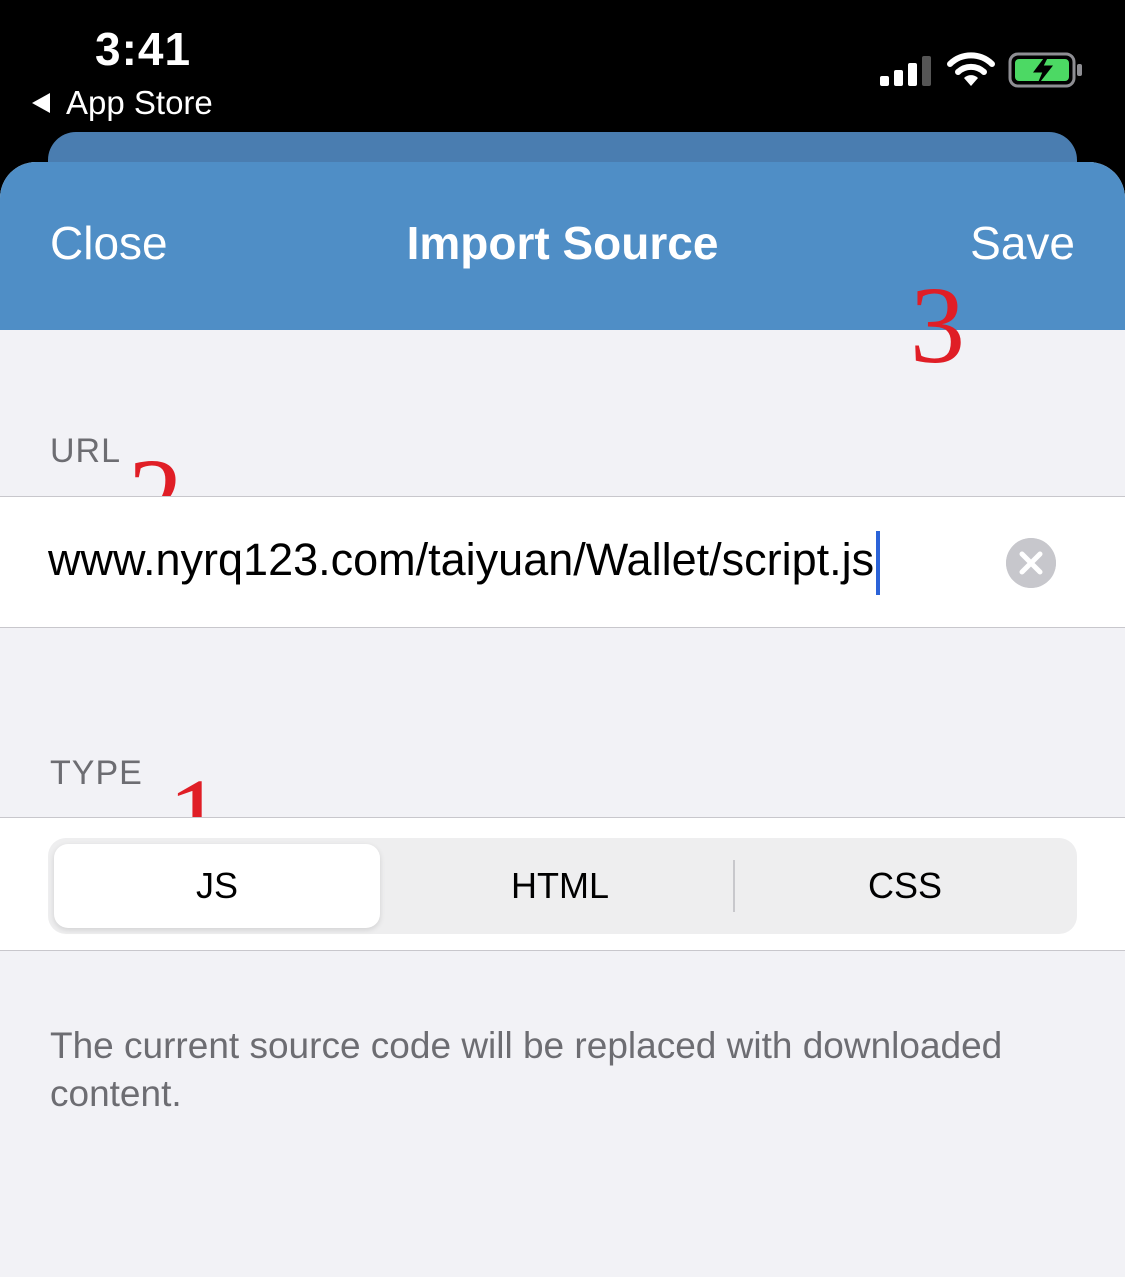  Describe the element at coordinates (734, 886) in the screenshot. I see `segment-divider` at that location.